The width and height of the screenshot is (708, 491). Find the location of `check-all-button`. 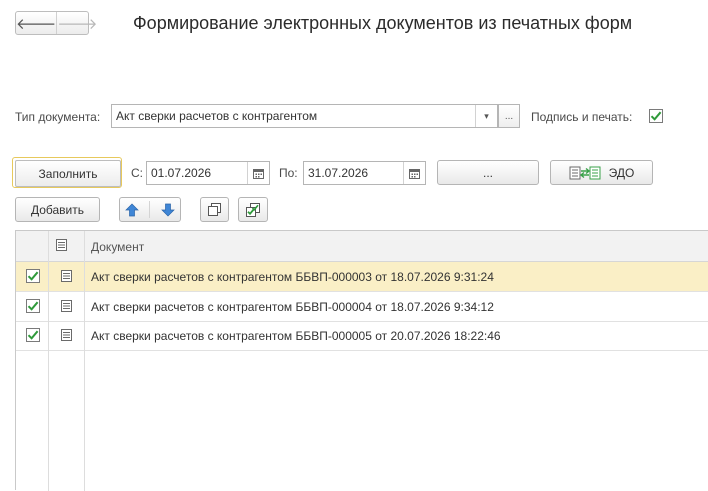

check-all-button is located at coordinates (253, 209).